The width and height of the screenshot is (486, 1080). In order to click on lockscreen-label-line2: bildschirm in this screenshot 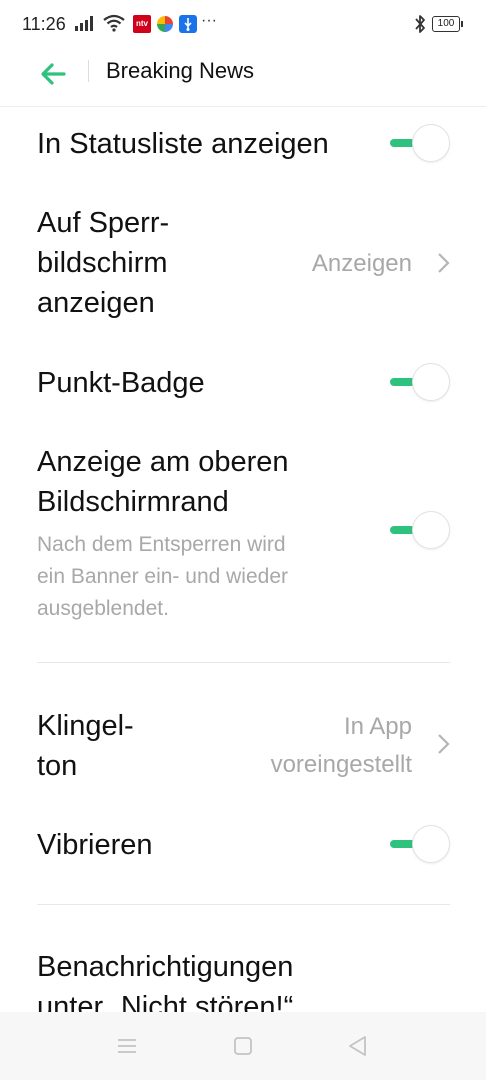, I will do `click(102, 263)`.